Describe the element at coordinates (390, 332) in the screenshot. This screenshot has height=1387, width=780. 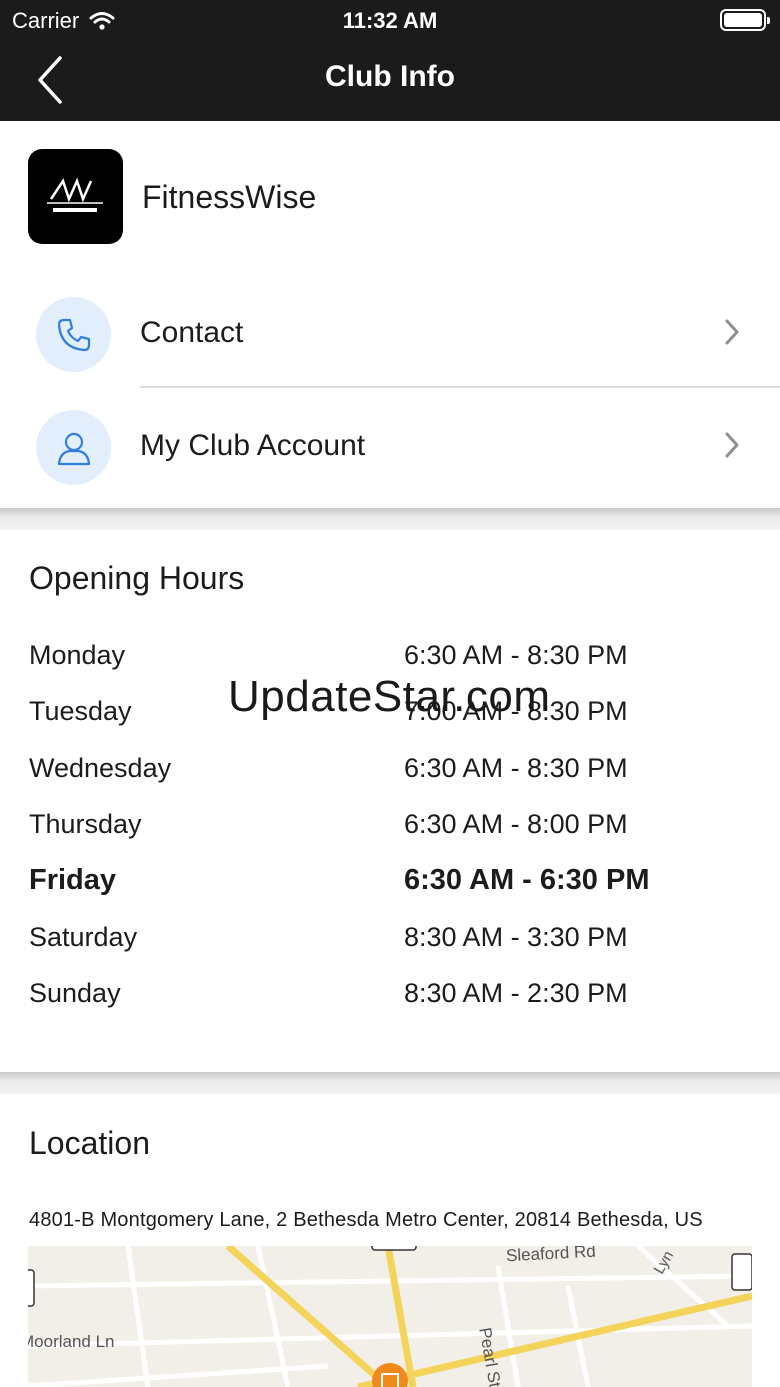
I see `contact-row: Contact` at that location.